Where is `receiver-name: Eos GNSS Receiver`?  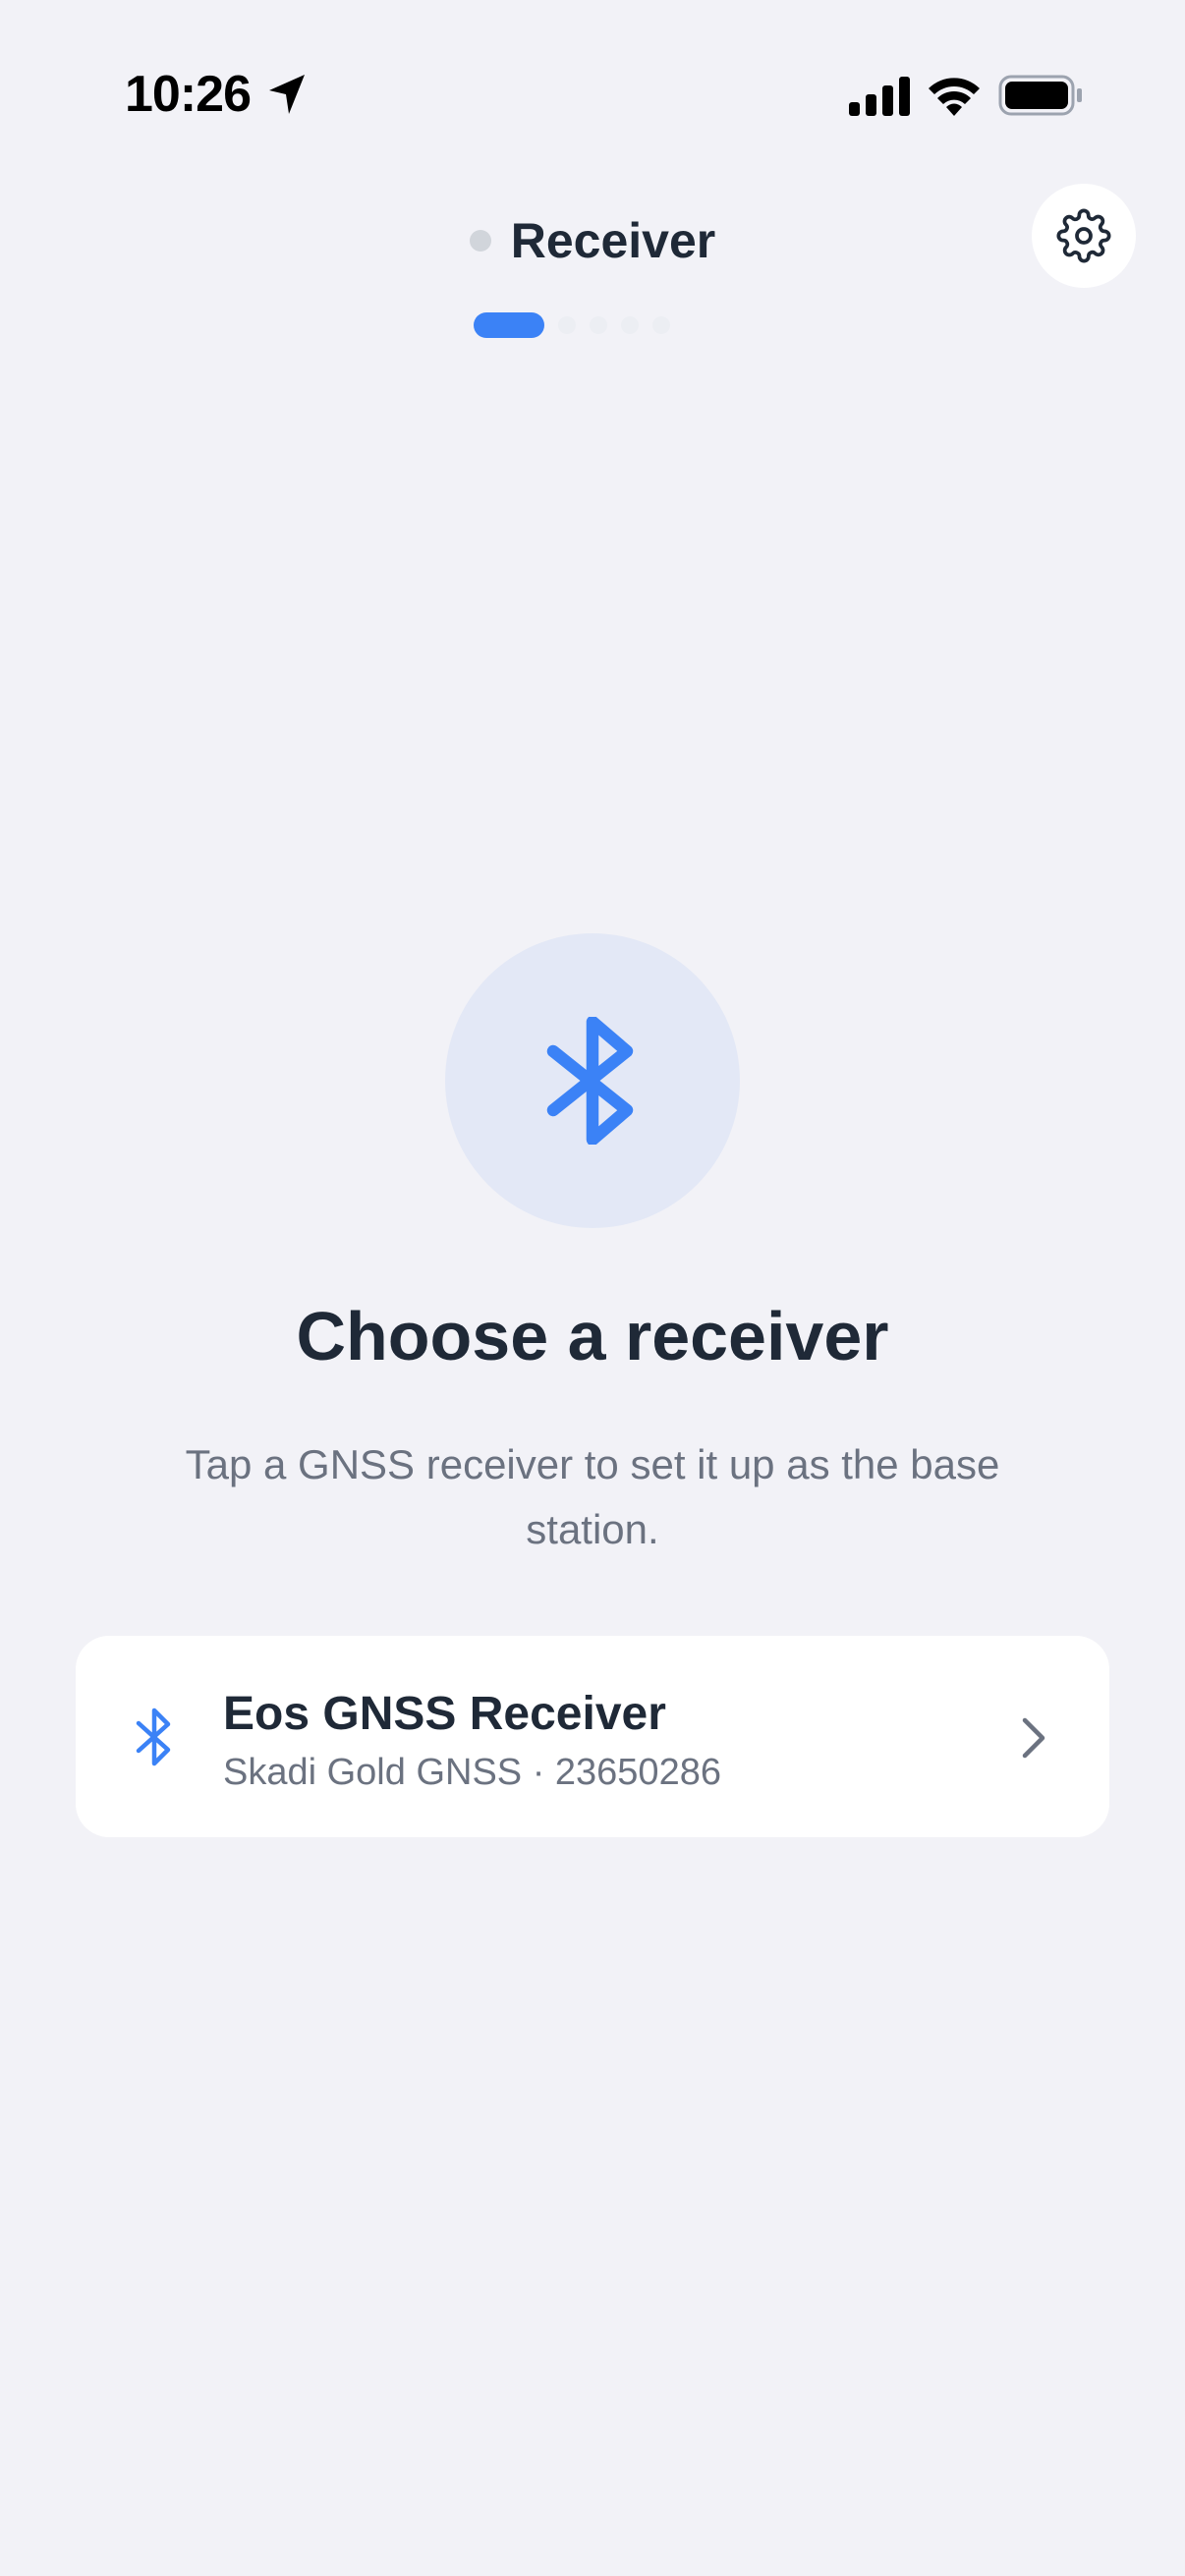 receiver-name: Eos GNSS Receiver is located at coordinates (445, 1714).